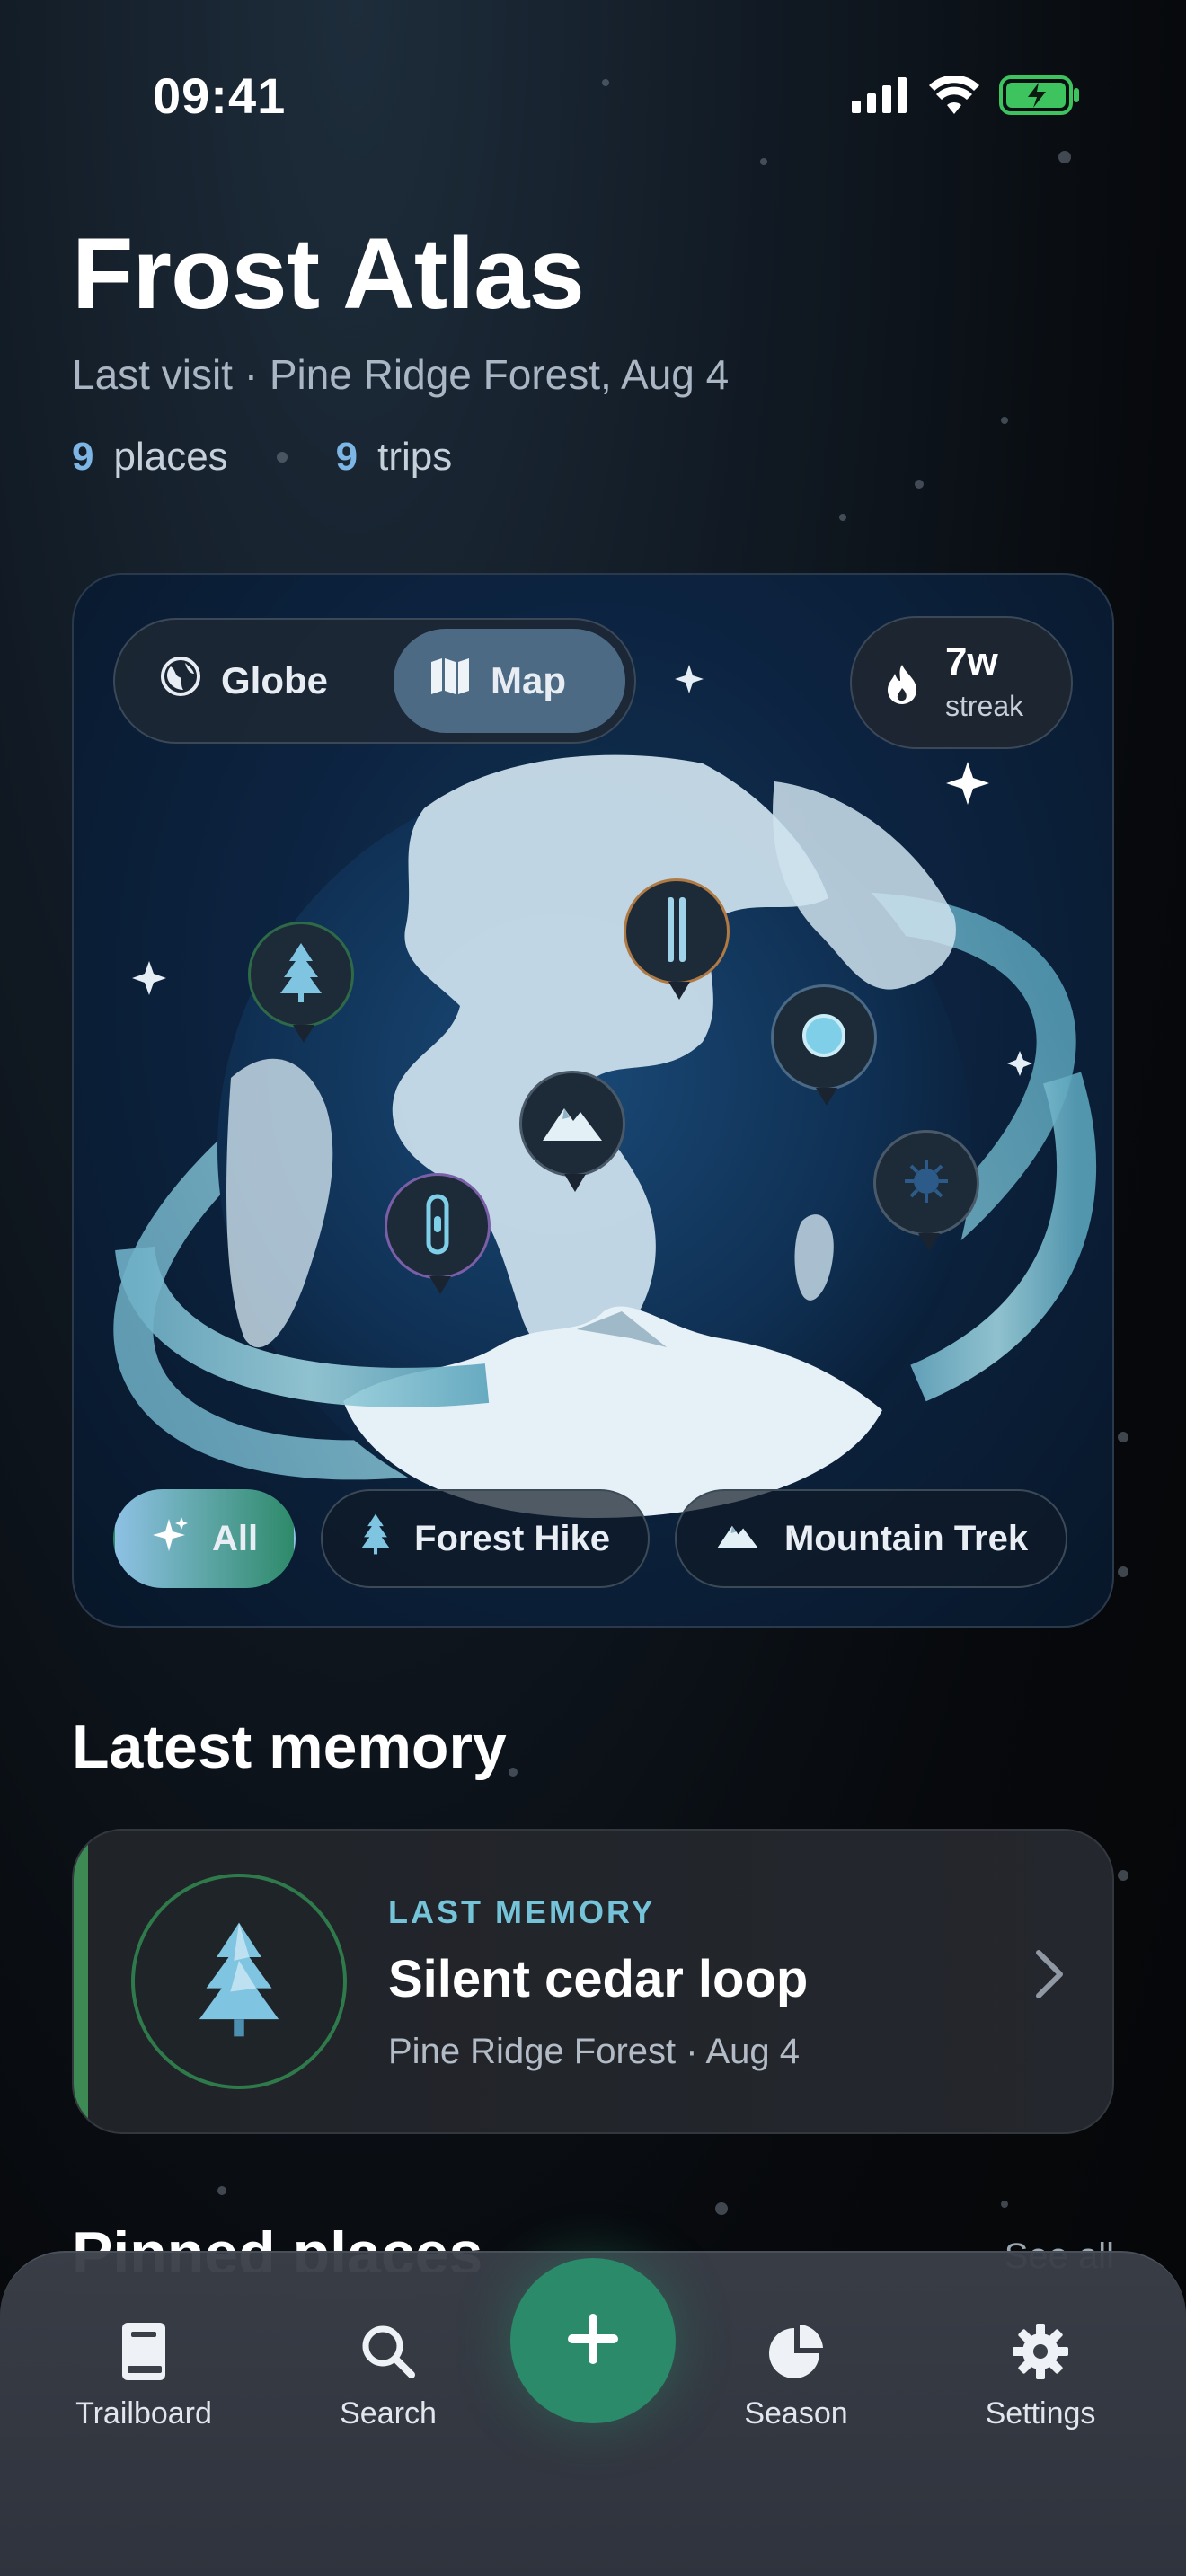 The height and width of the screenshot is (2576, 1186). Describe the element at coordinates (388, 2413) in the screenshot. I see `tab-label: Search` at that location.